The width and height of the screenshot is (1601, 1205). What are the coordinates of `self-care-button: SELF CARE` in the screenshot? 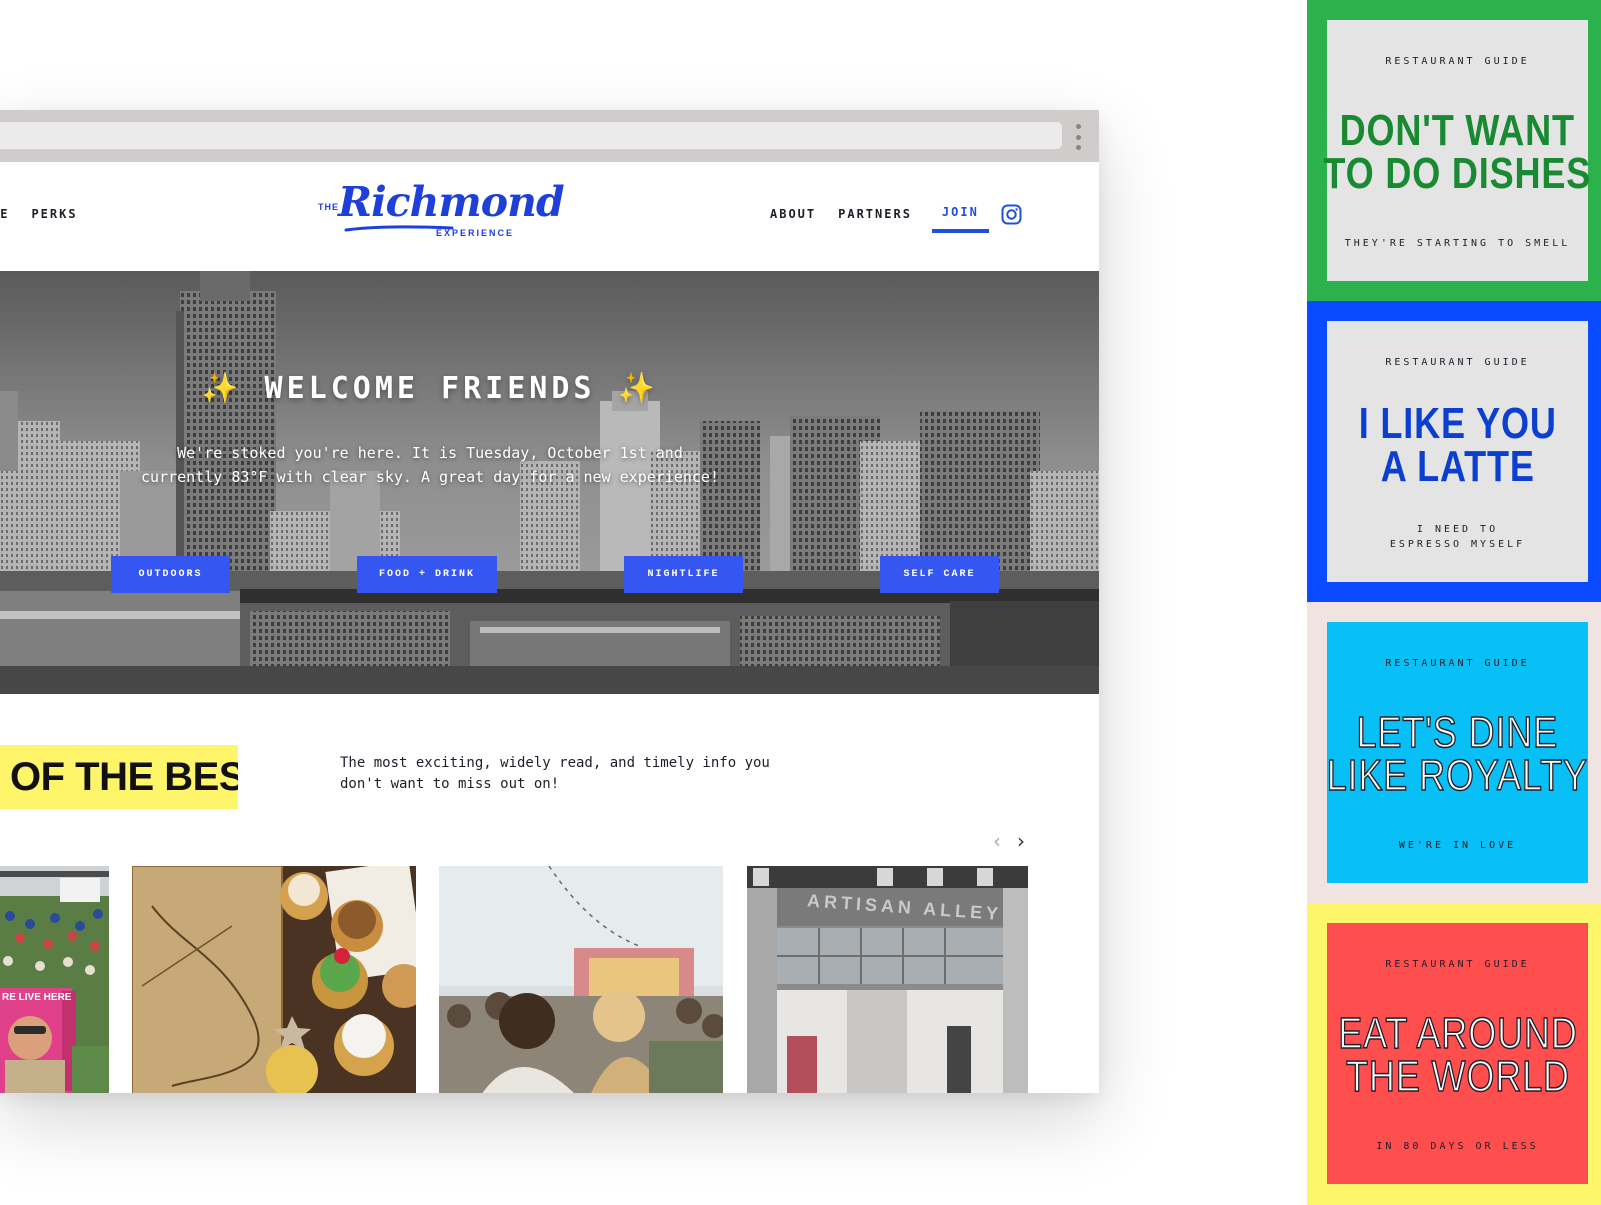 It's located at (939, 574).